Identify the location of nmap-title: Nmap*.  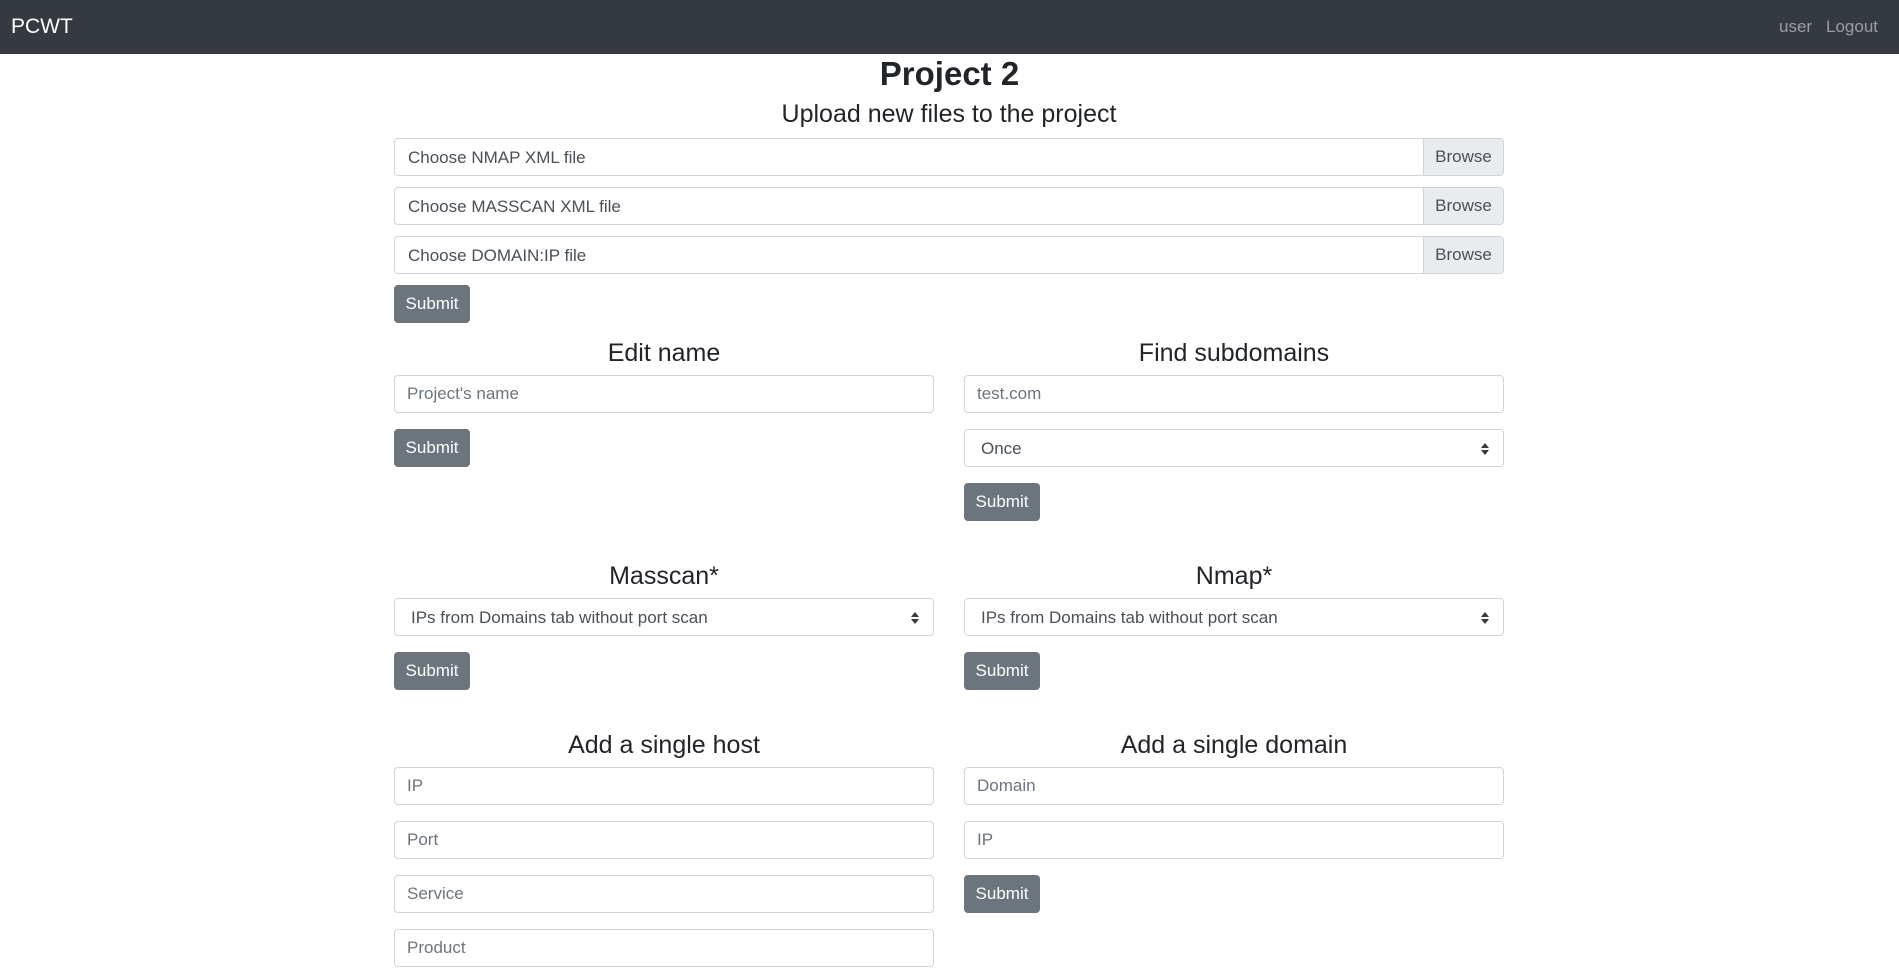
(1234, 576).